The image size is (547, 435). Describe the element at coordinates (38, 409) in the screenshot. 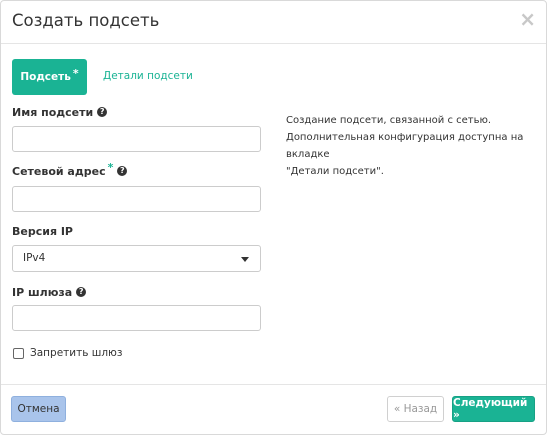

I see `cancel-button: Отмена` at that location.